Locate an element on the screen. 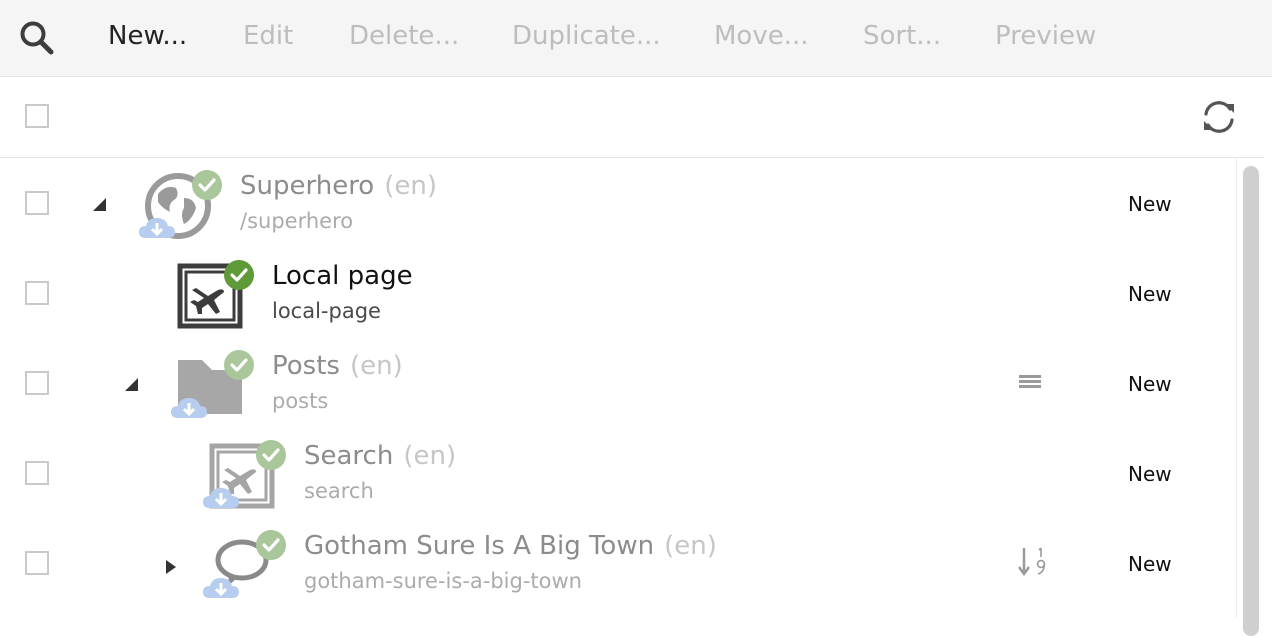 The height and width of the screenshot is (636, 1272). tree-row-posts: Posts (en) posts New is located at coordinates (618, 383).